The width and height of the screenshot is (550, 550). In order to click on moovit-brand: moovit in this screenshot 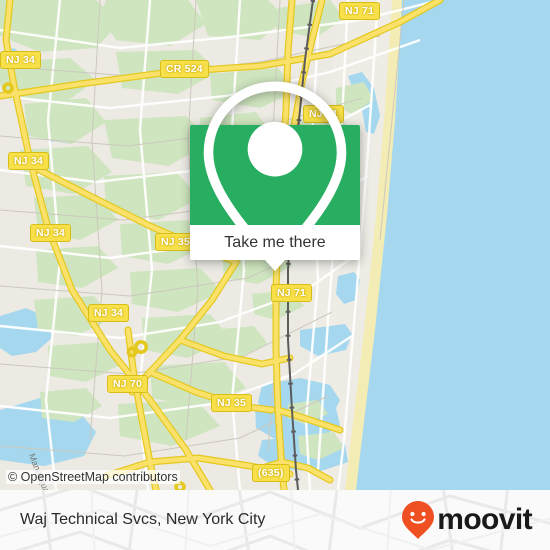, I will do `click(467, 520)`.